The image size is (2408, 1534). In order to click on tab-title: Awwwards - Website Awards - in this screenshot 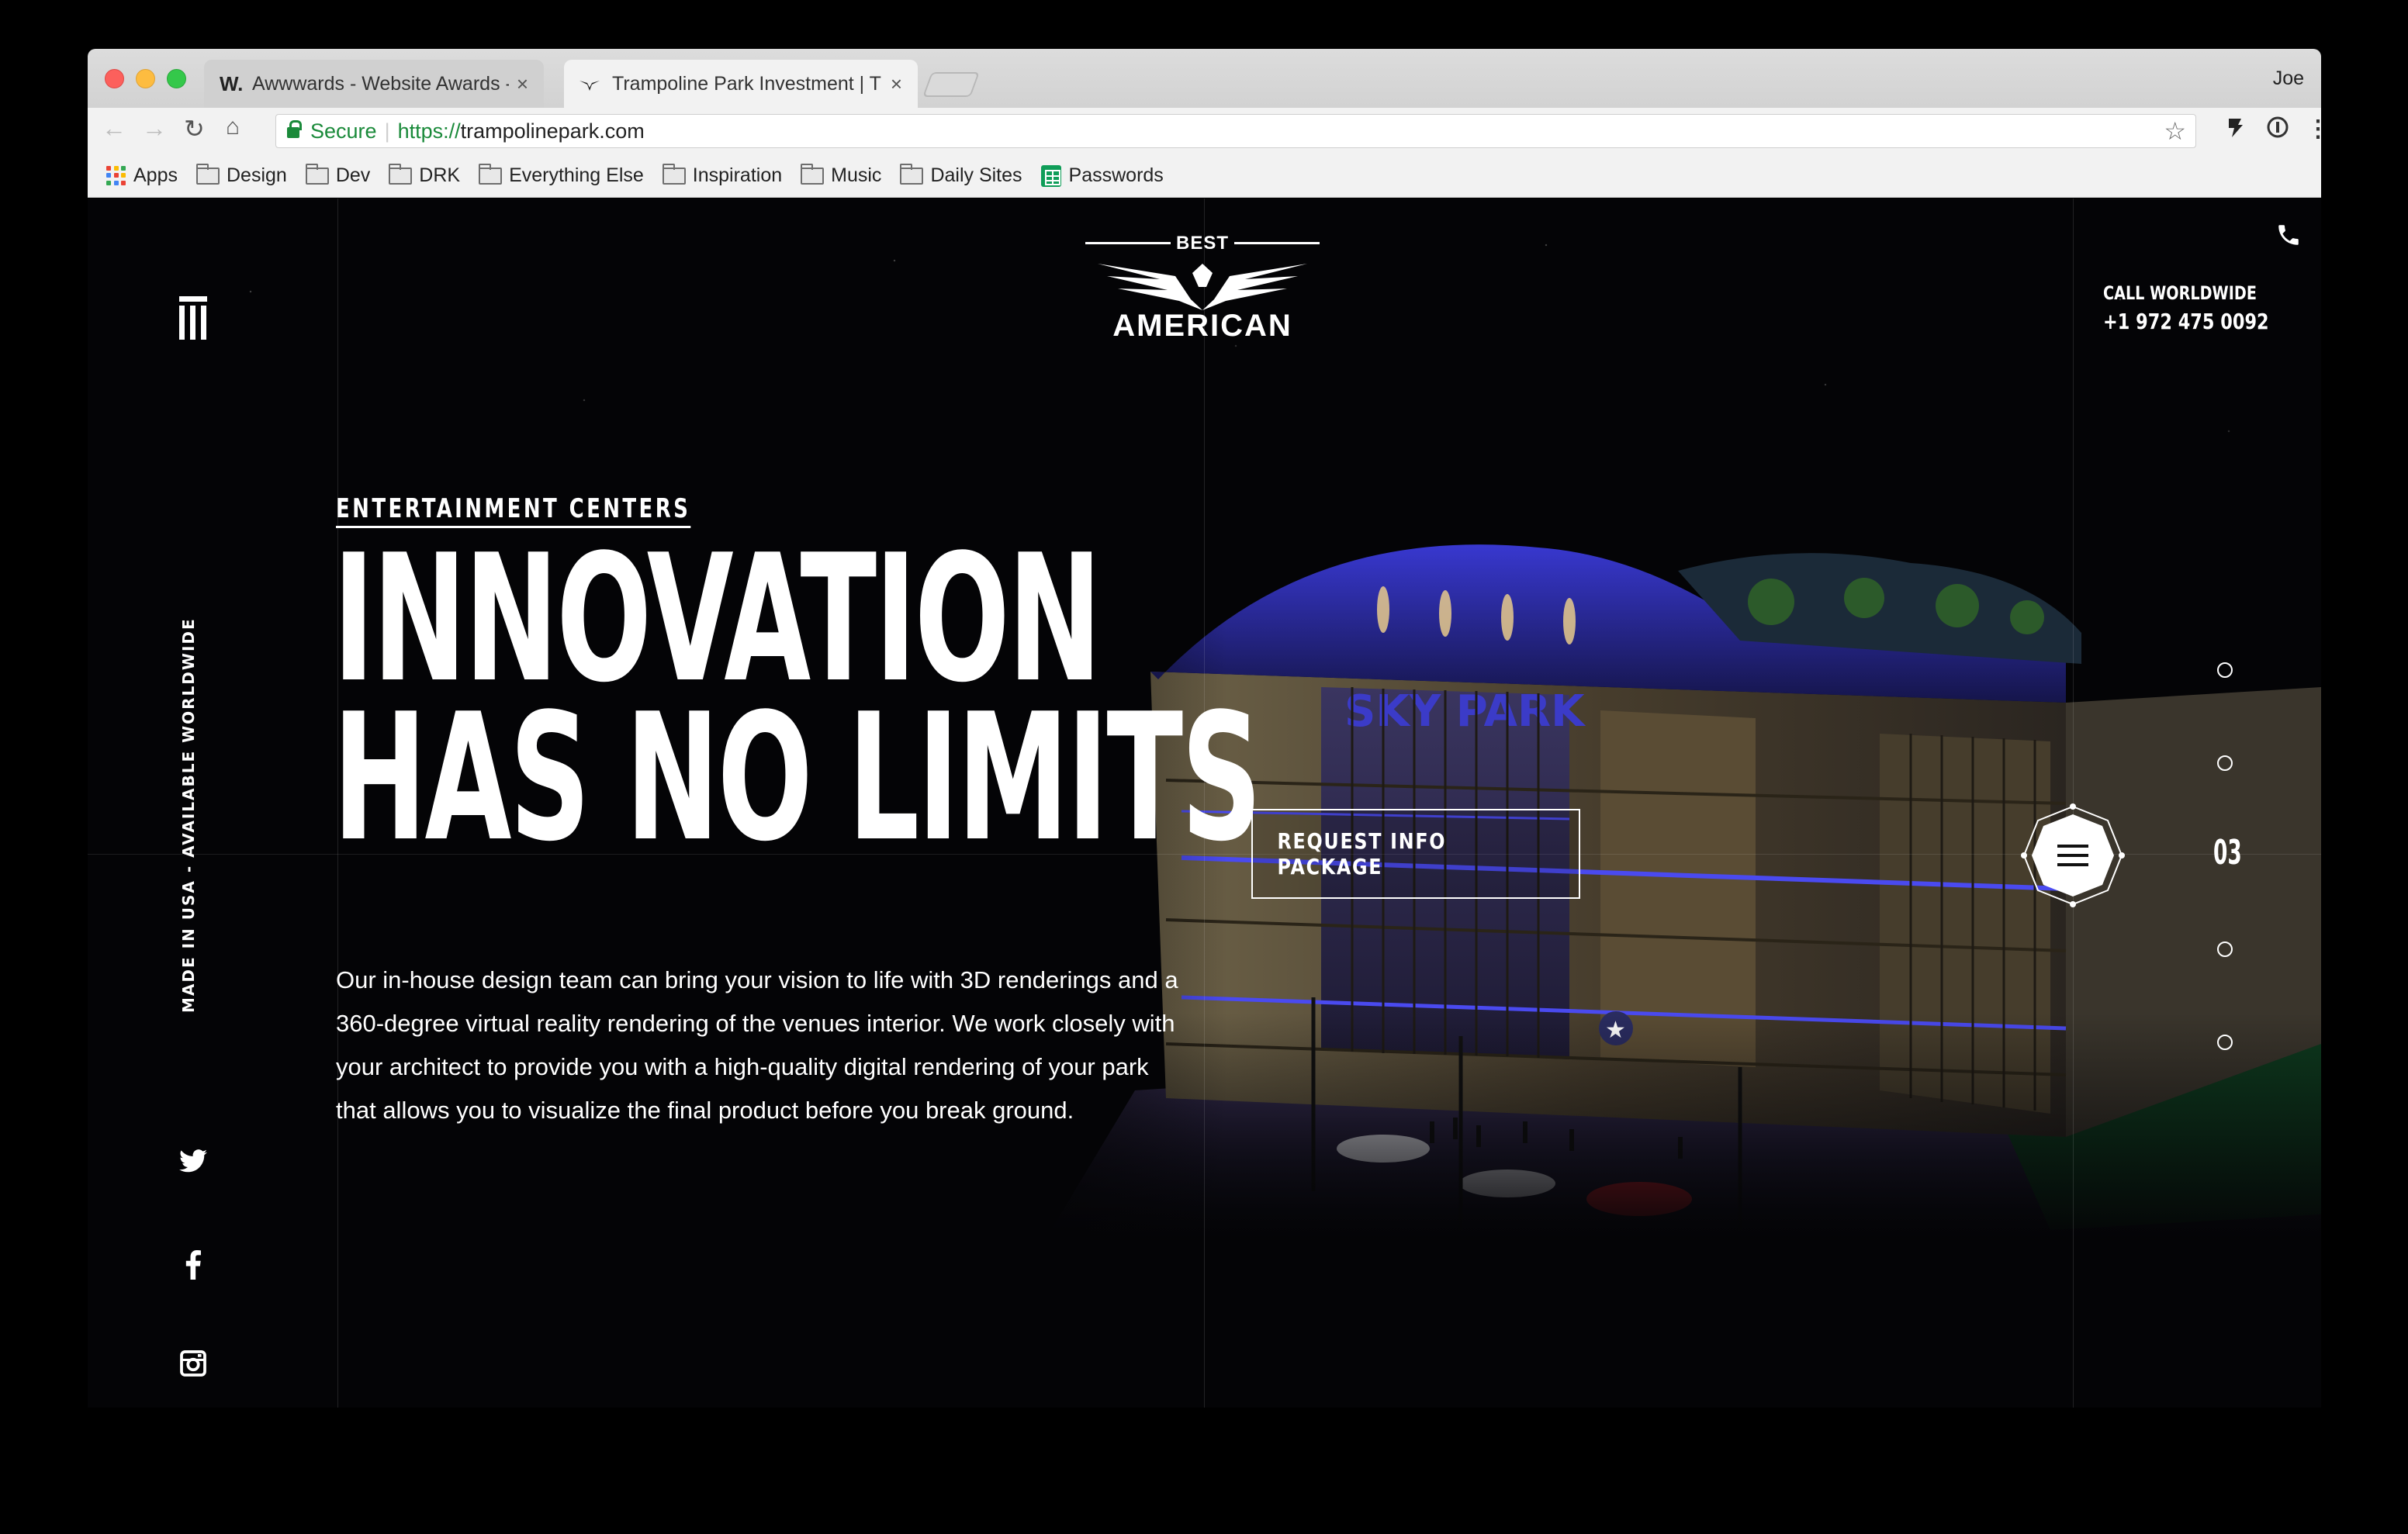, I will do `click(380, 83)`.